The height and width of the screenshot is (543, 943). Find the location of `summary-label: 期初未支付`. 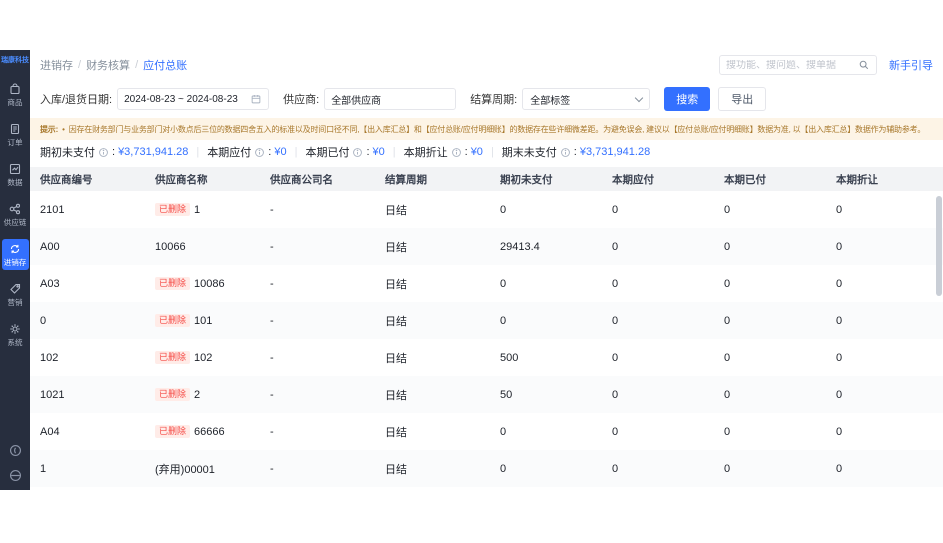

summary-label: 期初未支付 is located at coordinates (67, 153).